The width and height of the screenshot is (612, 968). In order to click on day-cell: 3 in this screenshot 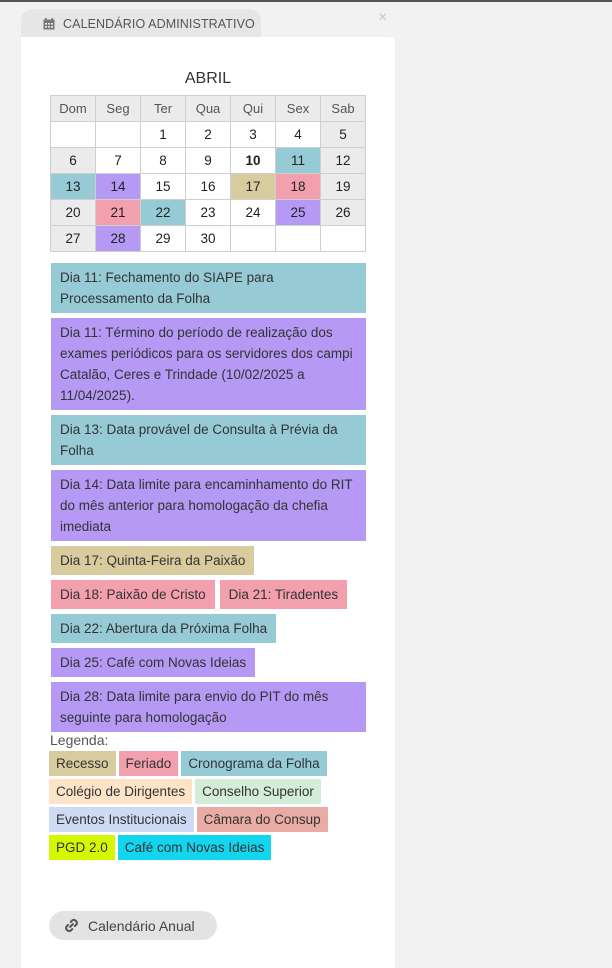, I will do `click(253, 134)`.